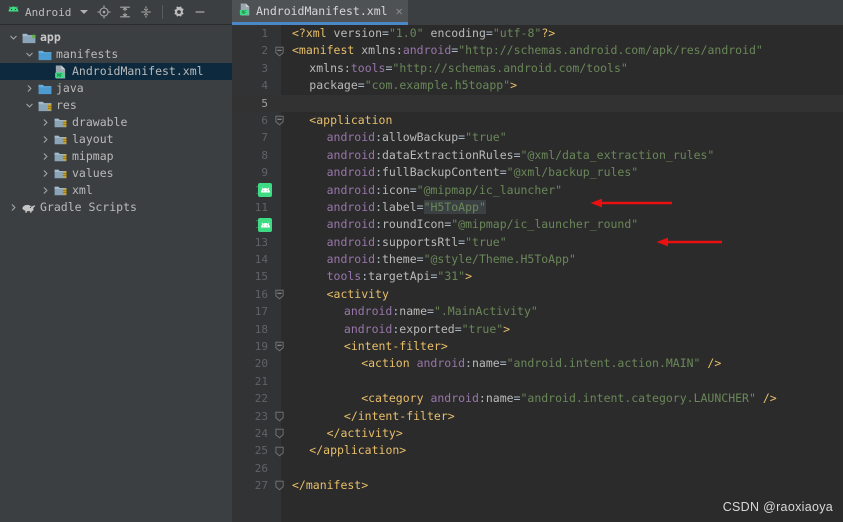 The width and height of the screenshot is (843, 522). What do you see at coordinates (537, 450) in the screenshot?
I see `code-line: 25 </application>` at bounding box center [537, 450].